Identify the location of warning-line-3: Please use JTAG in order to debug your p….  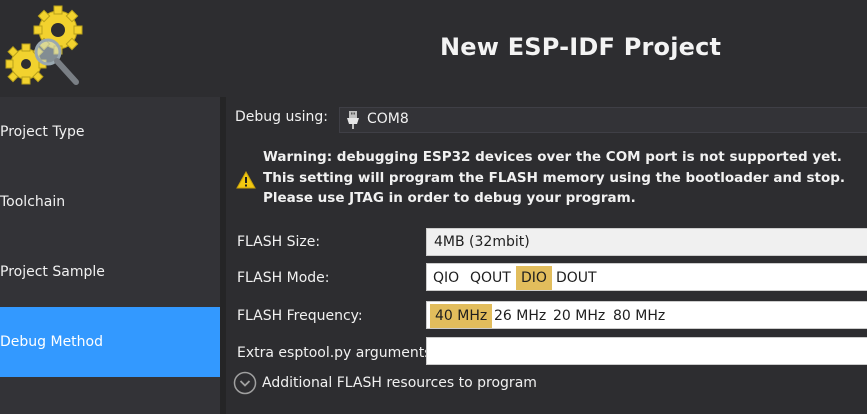
(449, 198).